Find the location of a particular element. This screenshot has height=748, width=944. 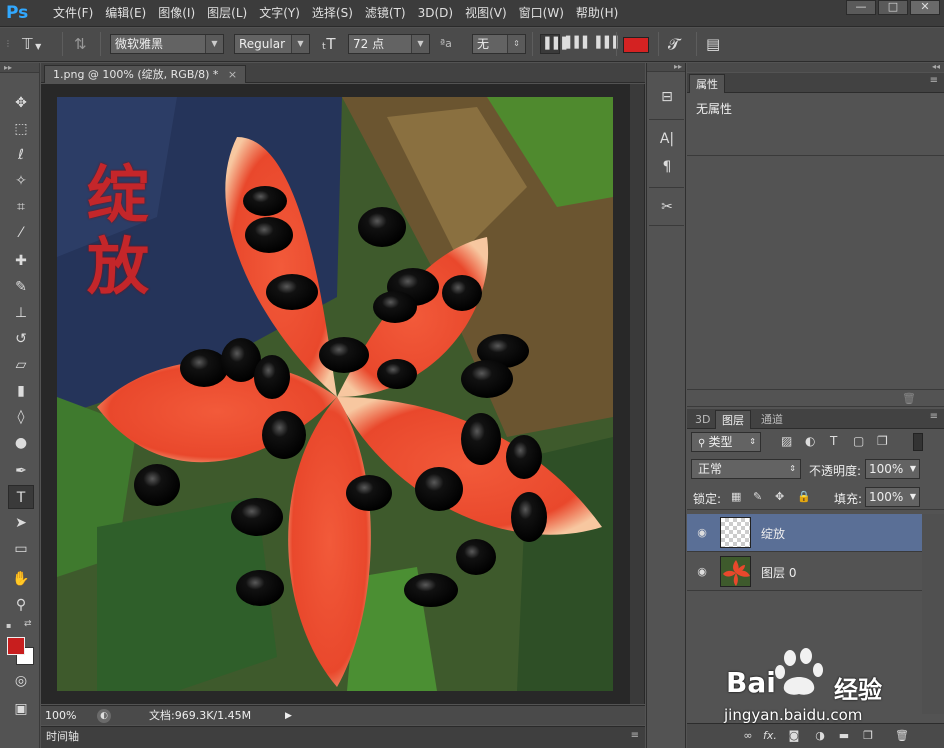

trash-icon: 🗑 is located at coordinates (909, 398).